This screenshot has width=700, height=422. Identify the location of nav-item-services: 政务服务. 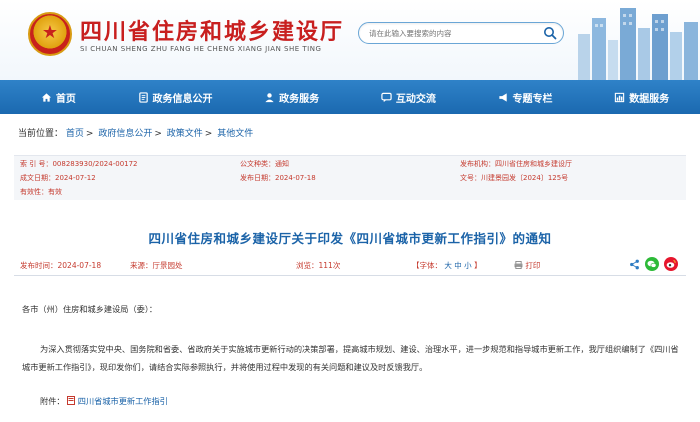
(291, 97).